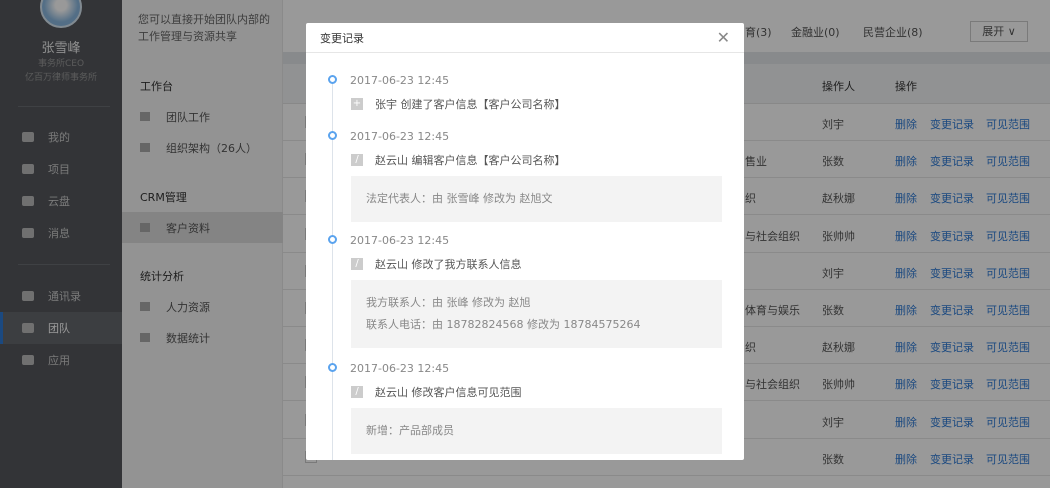  What do you see at coordinates (448, 264) in the screenshot?
I see `action-text: 赵云山 修改了我方联系人信息` at bounding box center [448, 264].